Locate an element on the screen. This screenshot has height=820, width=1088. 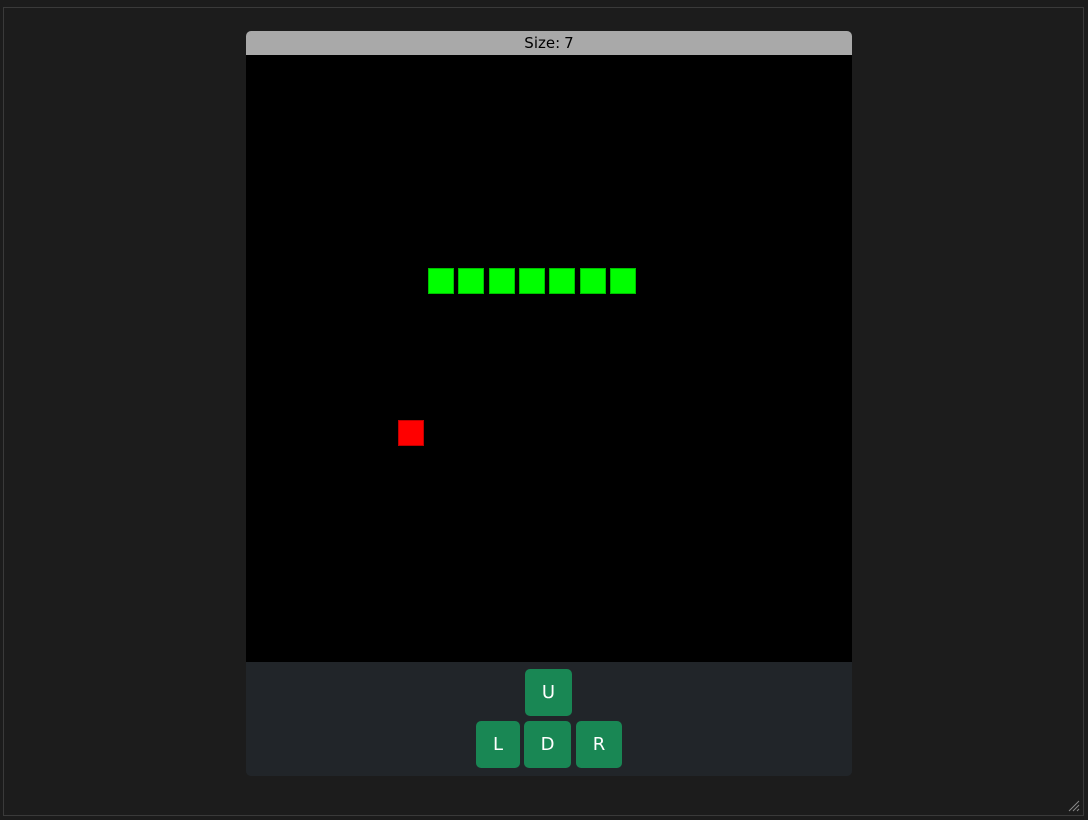
direction-controls: U L D R is located at coordinates (549, 719).